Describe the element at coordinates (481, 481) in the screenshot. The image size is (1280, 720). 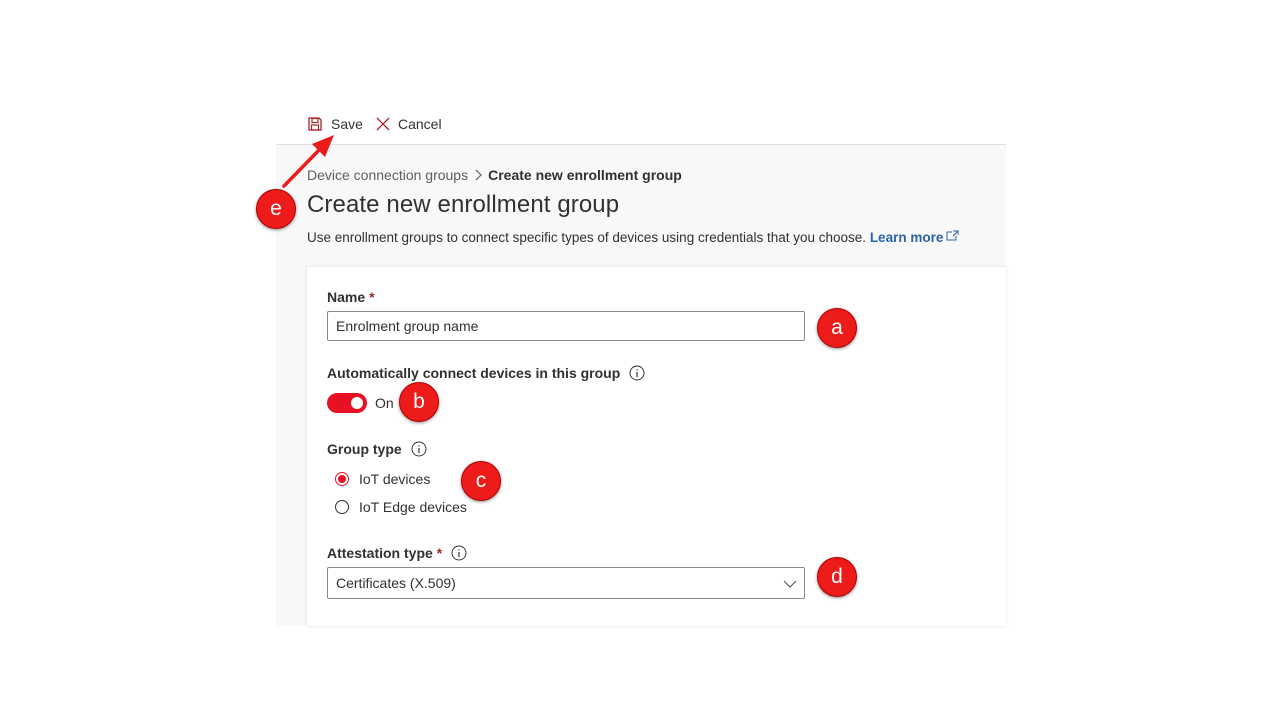
I see `annotation-badge-c: c` at that location.